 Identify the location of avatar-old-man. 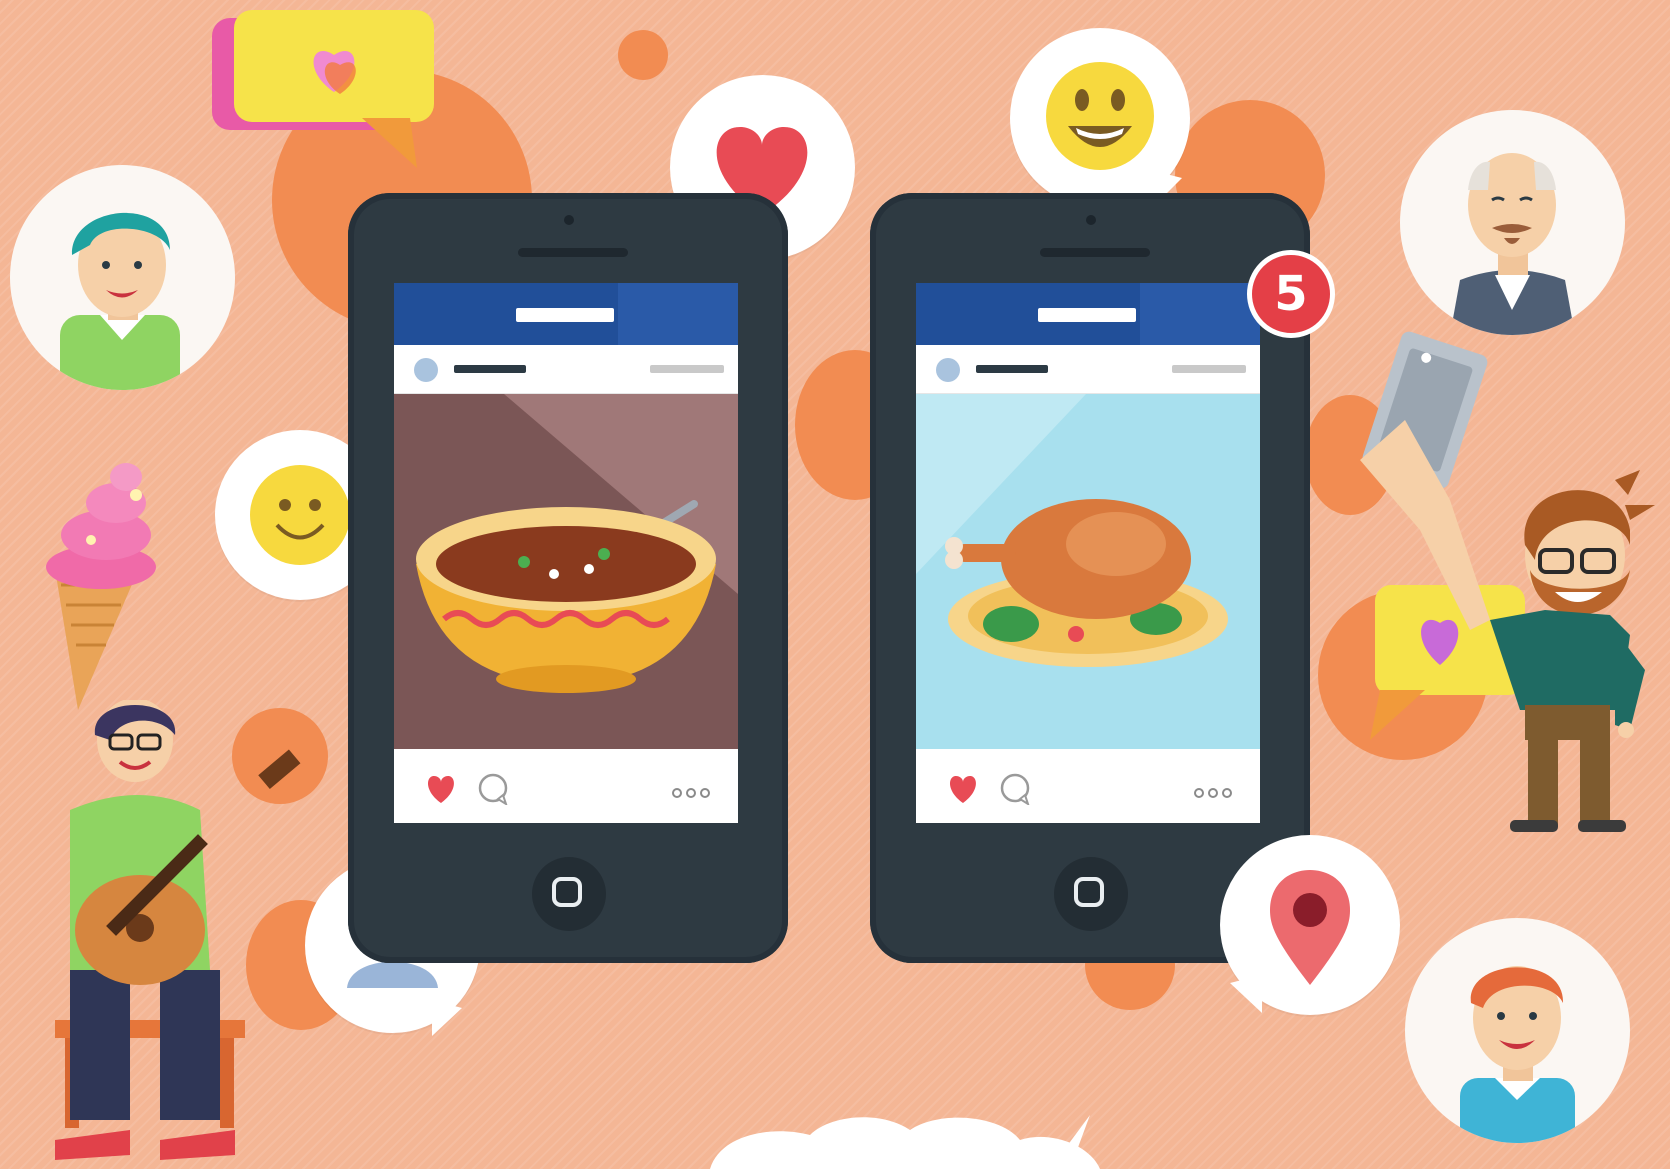
(1512, 222).